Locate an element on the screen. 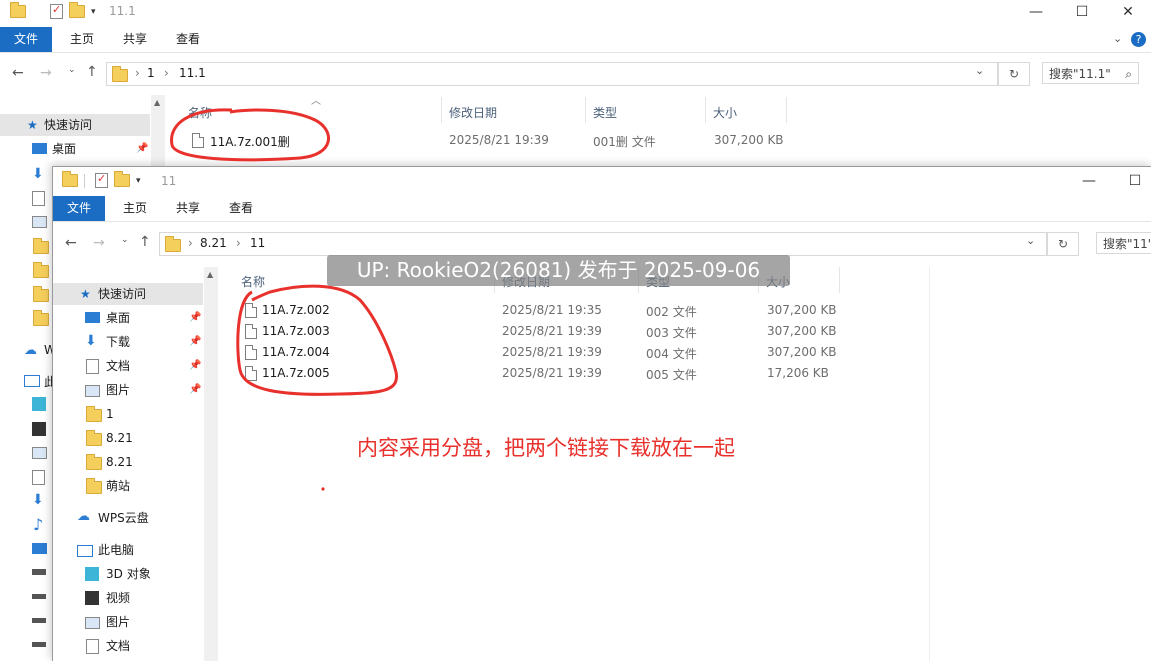 This screenshot has height=661, width=1151. annotation-circle-back is located at coordinates (250, 135).